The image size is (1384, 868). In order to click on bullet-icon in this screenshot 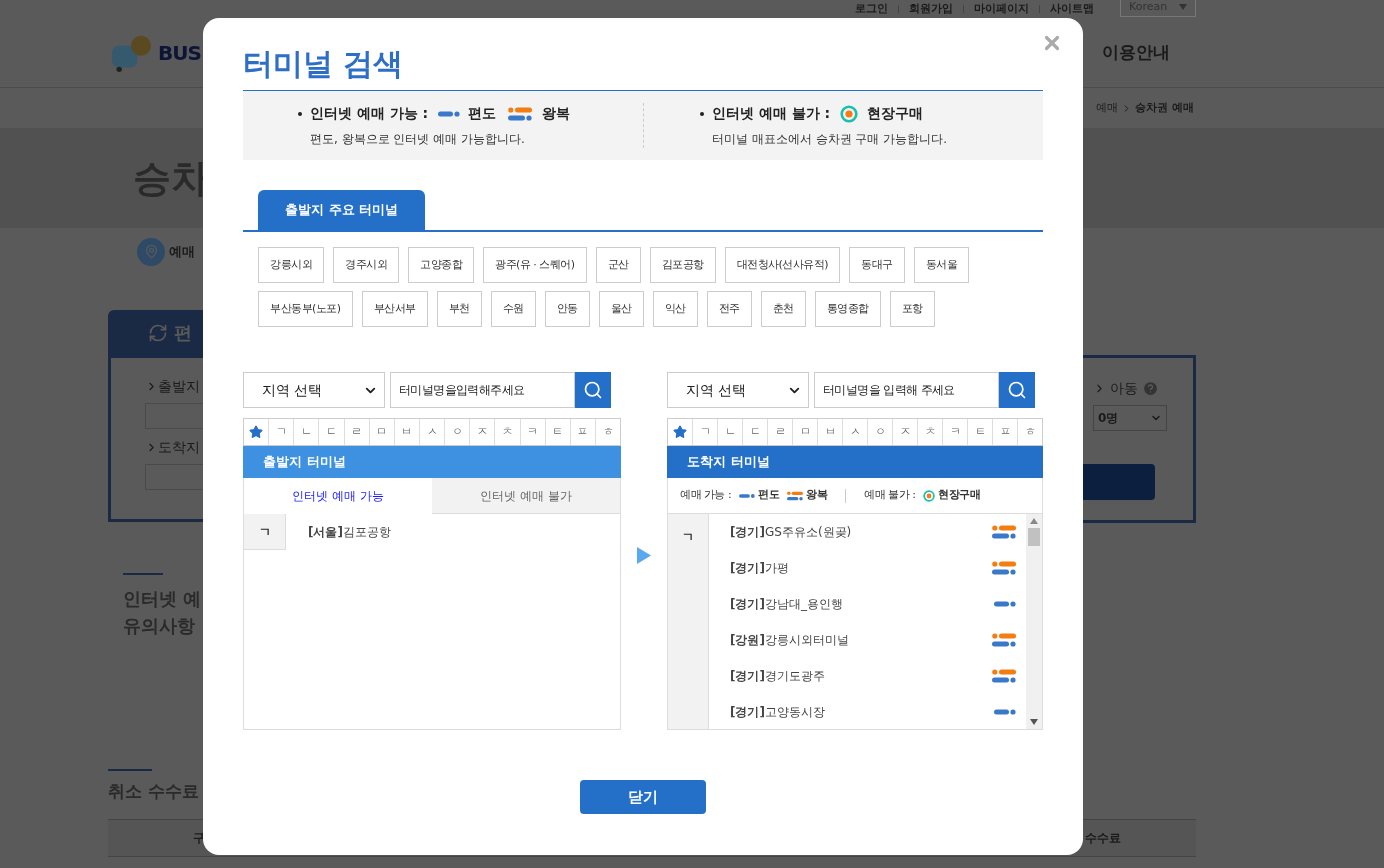, I will do `click(300, 113)`.